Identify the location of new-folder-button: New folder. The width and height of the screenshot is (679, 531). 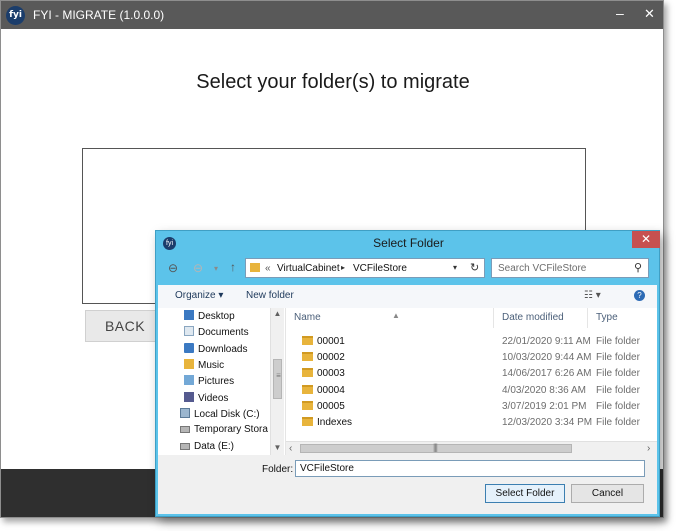
(270, 295).